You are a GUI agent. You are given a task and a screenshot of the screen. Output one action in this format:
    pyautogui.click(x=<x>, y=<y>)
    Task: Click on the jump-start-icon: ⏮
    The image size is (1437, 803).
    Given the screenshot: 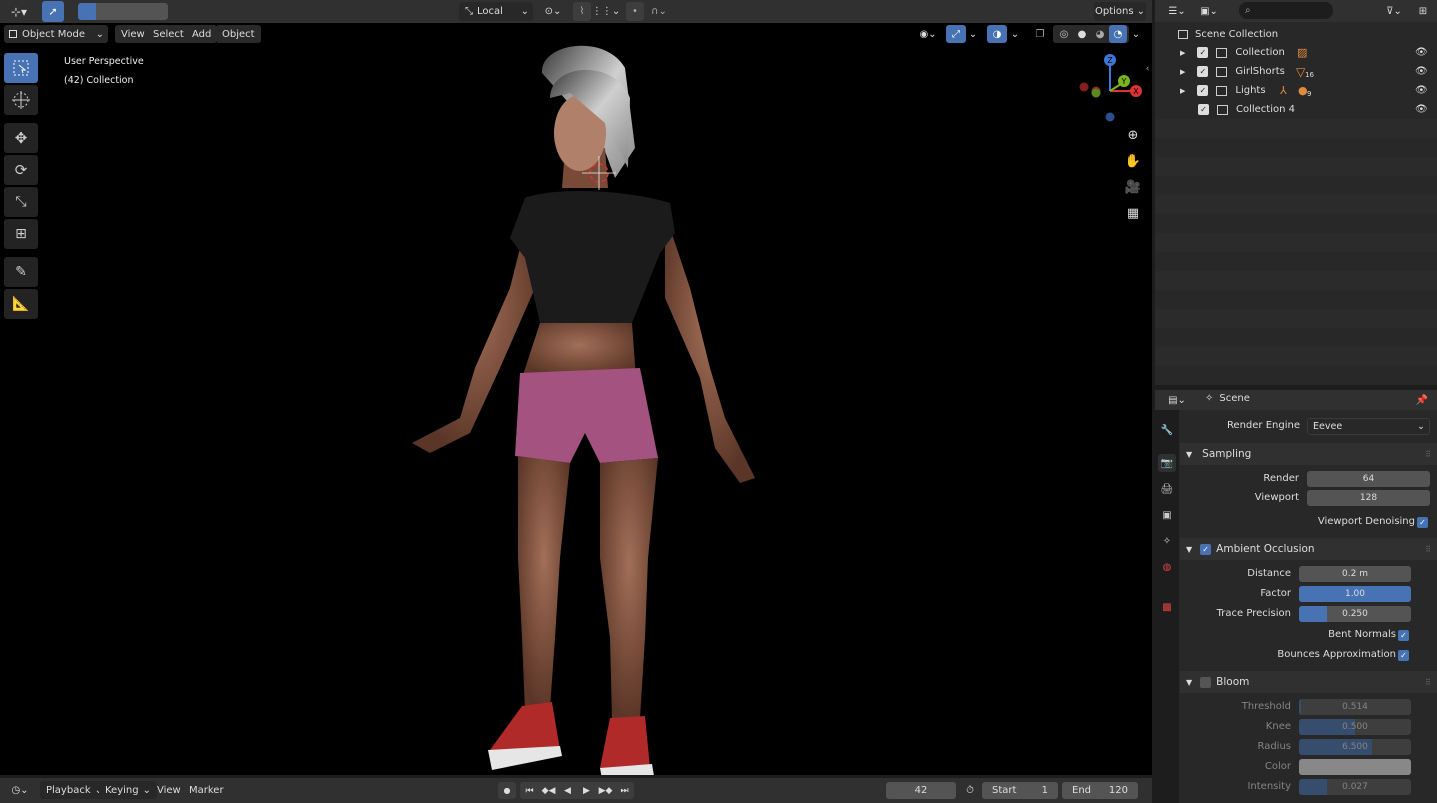 What is the action you would take?
    pyautogui.click(x=529, y=790)
    